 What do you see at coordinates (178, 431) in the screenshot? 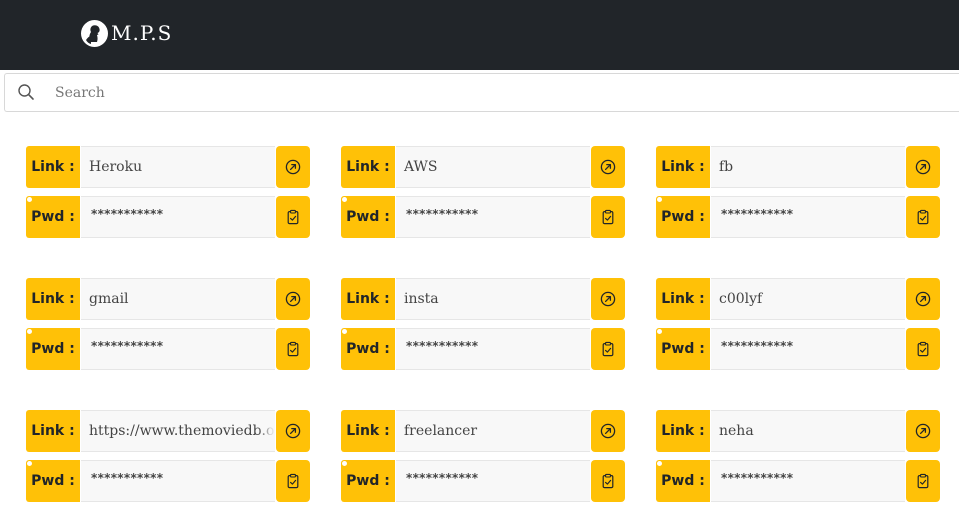
I see `link-field: https://www.themoviedb.org` at bounding box center [178, 431].